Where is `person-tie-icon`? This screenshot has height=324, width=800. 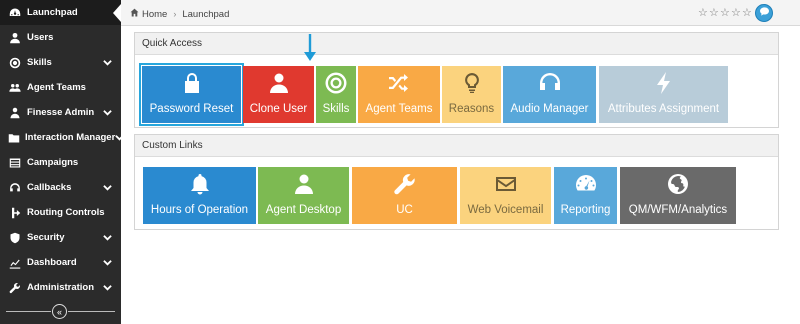
person-tie-icon is located at coordinates (15, 113).